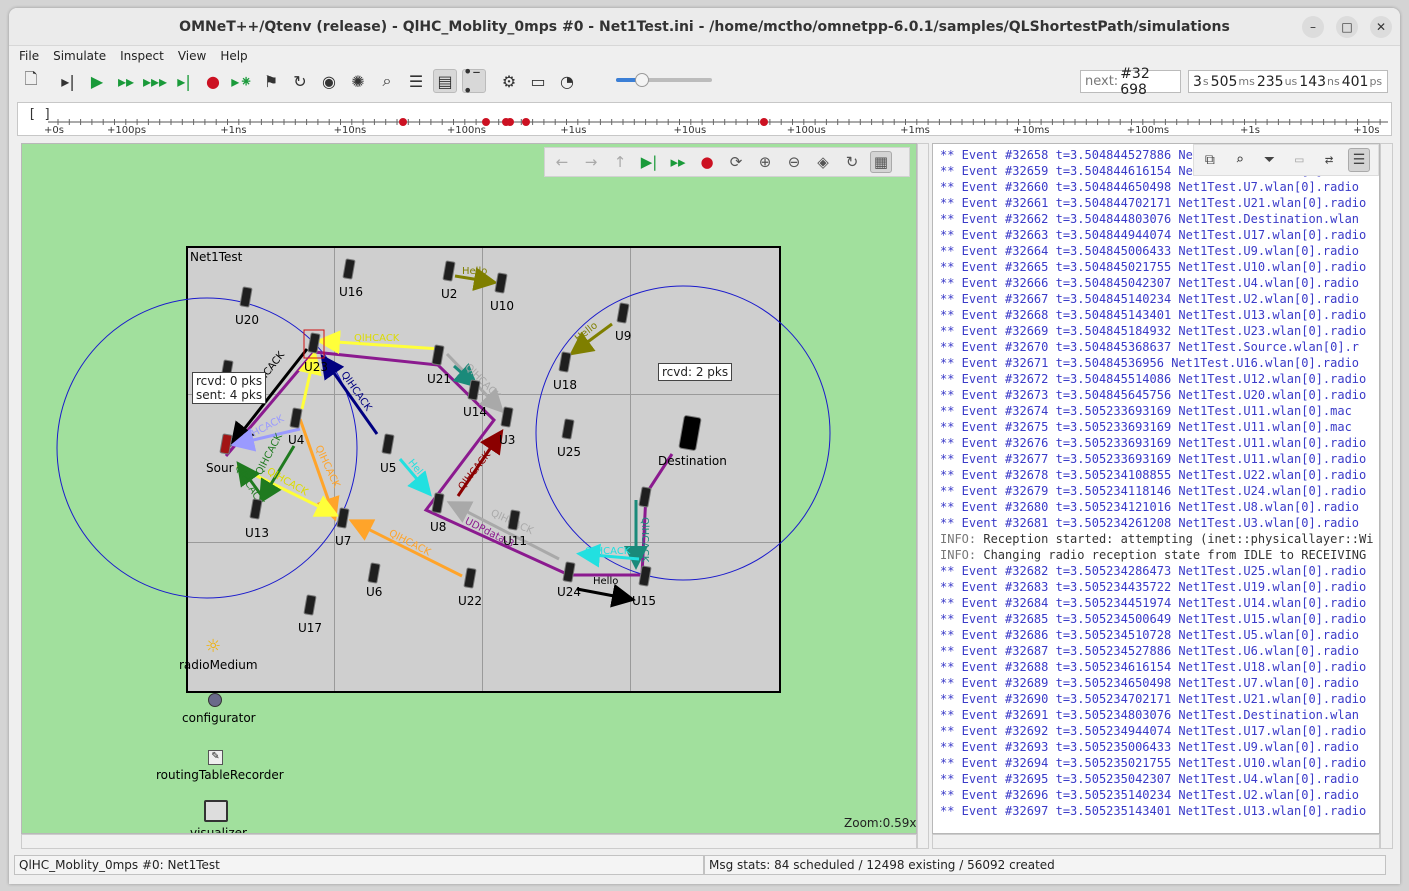  I want to click on find-icon: ⌕, so click(387, 81).